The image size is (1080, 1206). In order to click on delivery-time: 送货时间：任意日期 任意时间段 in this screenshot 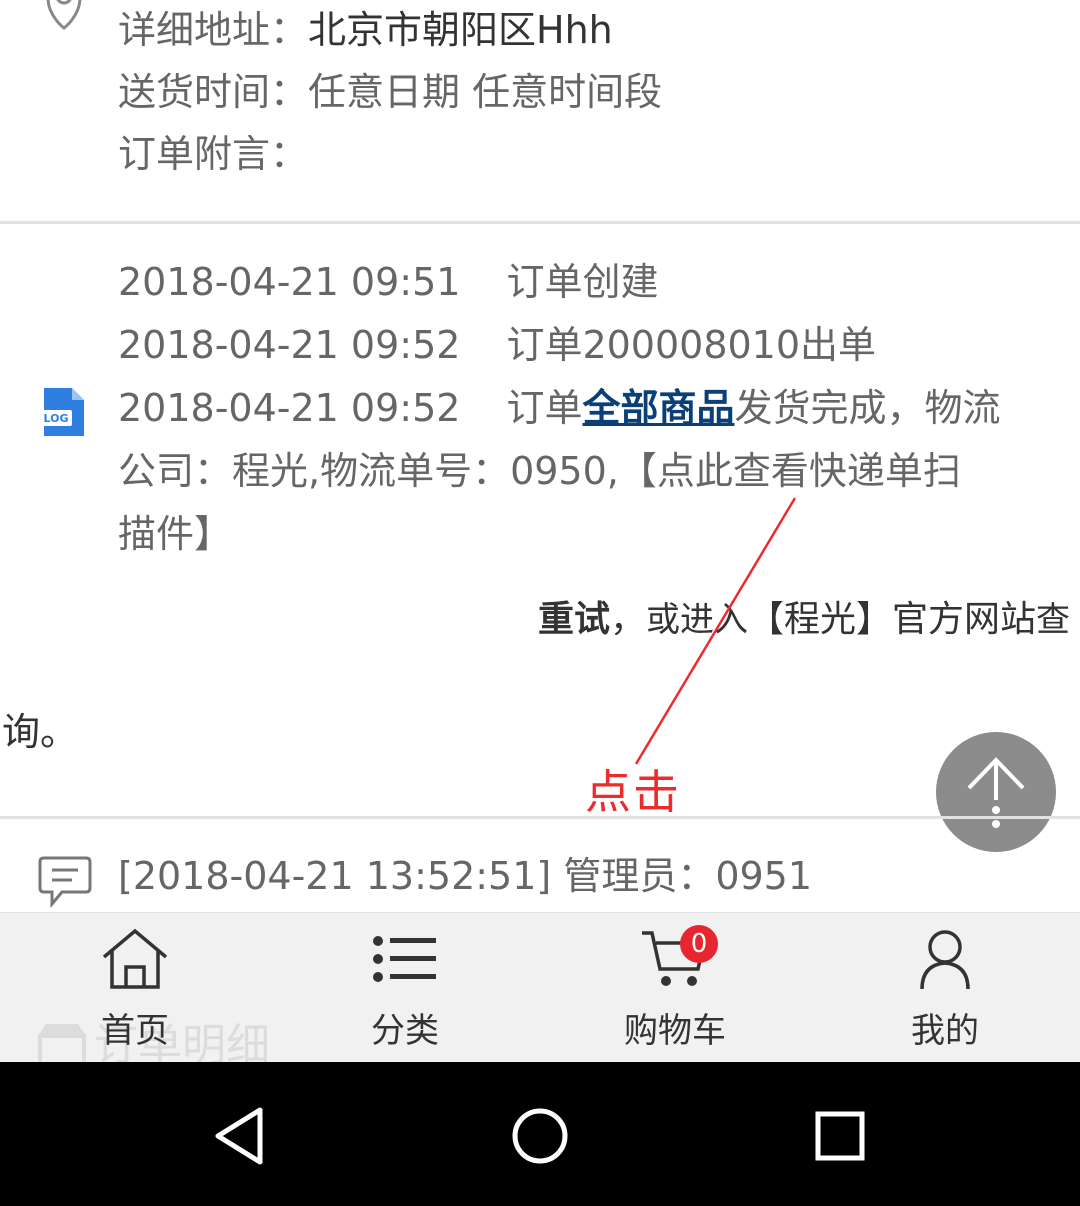, I will do `click(390, 92)`.